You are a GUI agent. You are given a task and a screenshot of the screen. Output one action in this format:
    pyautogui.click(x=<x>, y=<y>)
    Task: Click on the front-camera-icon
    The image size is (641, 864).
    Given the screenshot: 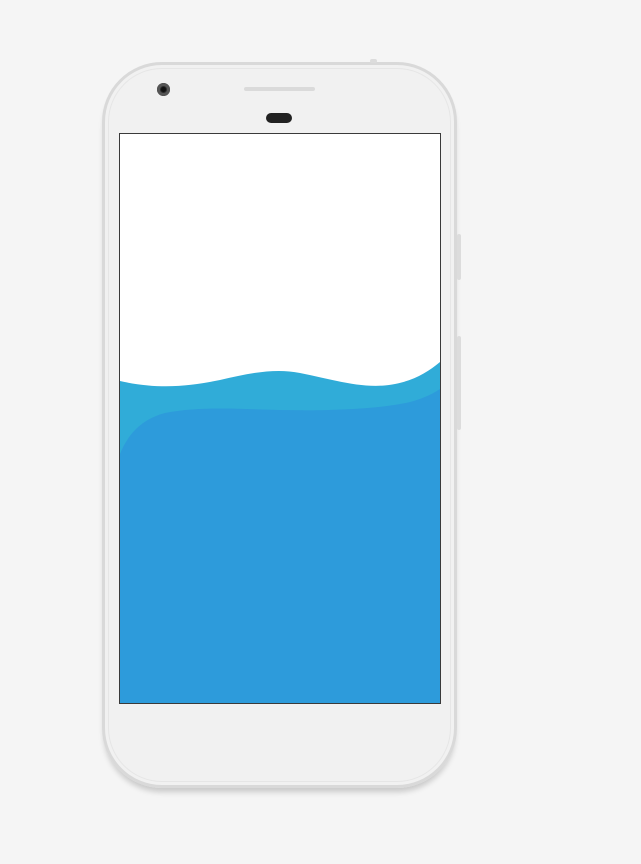 What is the action you would take?
    pyautogui.click(x=163, y=89)
    